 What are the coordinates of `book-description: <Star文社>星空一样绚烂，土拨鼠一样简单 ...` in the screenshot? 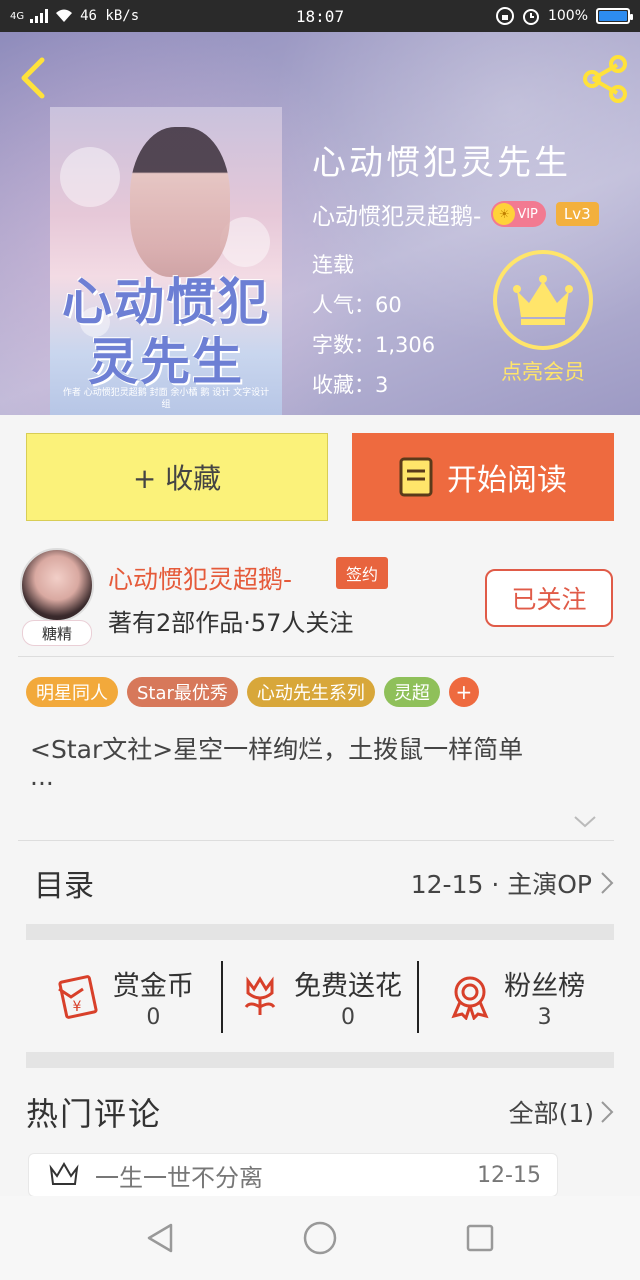 It's located at (277, 763).